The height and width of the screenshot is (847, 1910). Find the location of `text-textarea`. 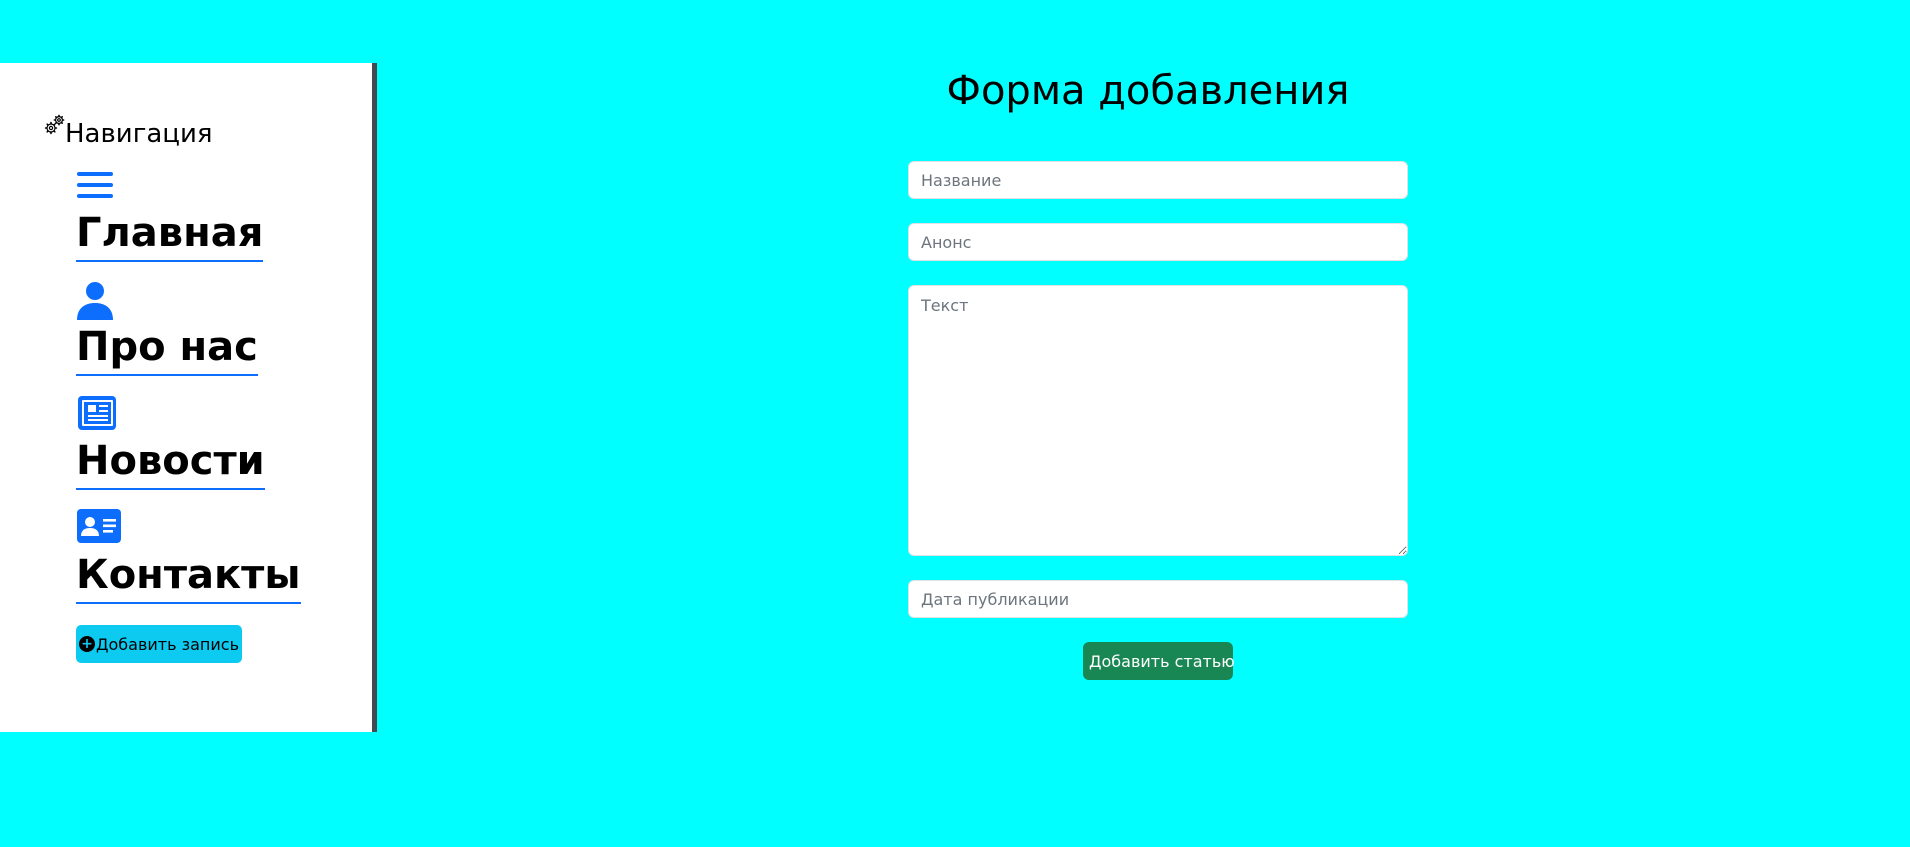

text-textarea is located at coordinates (1158, 420).